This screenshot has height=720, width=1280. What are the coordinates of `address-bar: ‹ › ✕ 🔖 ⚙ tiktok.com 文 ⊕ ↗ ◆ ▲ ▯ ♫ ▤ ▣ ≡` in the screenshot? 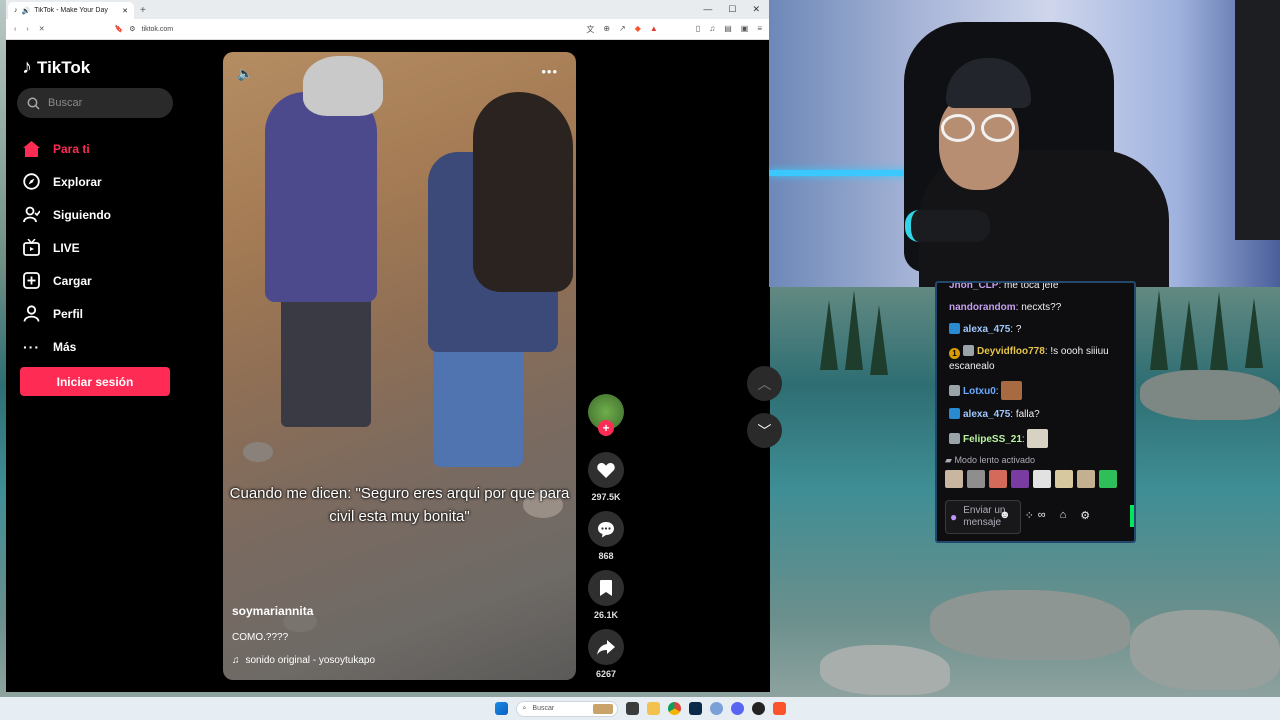 It's located at (388, 29).